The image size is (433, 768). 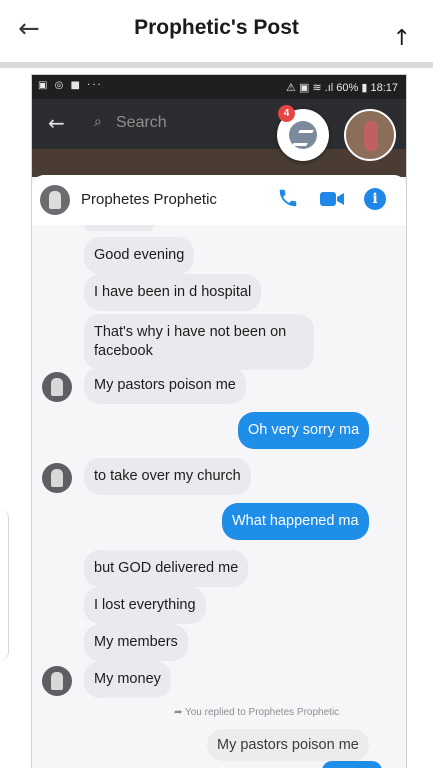 I want to click on header-divider, so click(x=216, y=65).